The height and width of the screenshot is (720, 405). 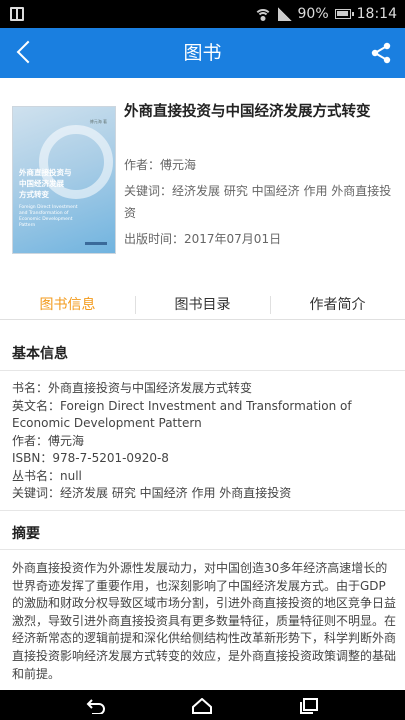 I want to click on screen-icon, so click(x=17, y=14).